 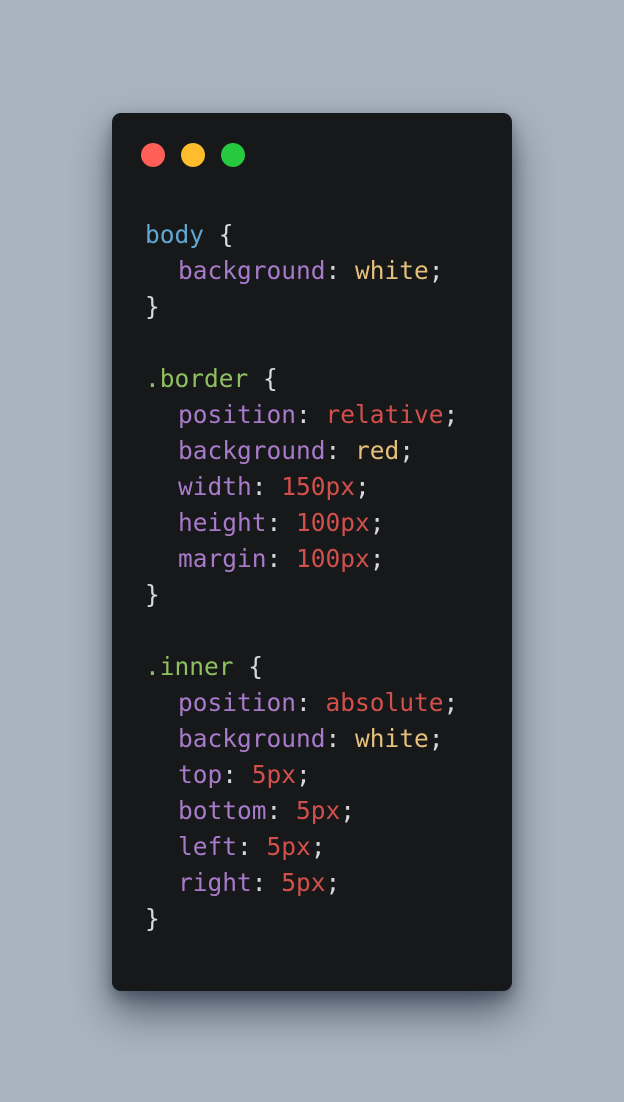 What do you see at coordinates (301, 379) in the screenshot?
I see `code-line: .border {` at bounding box center [301, 379].